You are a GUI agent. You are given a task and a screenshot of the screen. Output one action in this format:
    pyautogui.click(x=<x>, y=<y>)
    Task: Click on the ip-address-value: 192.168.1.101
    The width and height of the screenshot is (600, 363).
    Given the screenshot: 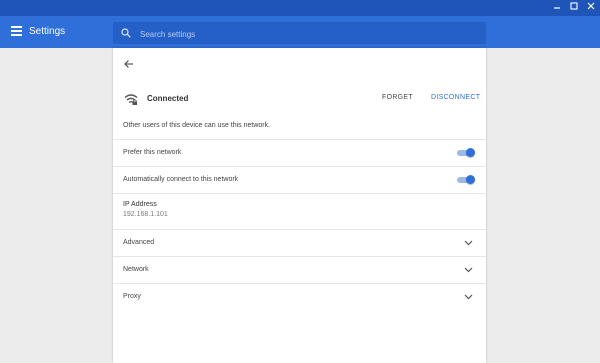 What is the action you would take?
    pyautogui.click(x=145, y=214)
    